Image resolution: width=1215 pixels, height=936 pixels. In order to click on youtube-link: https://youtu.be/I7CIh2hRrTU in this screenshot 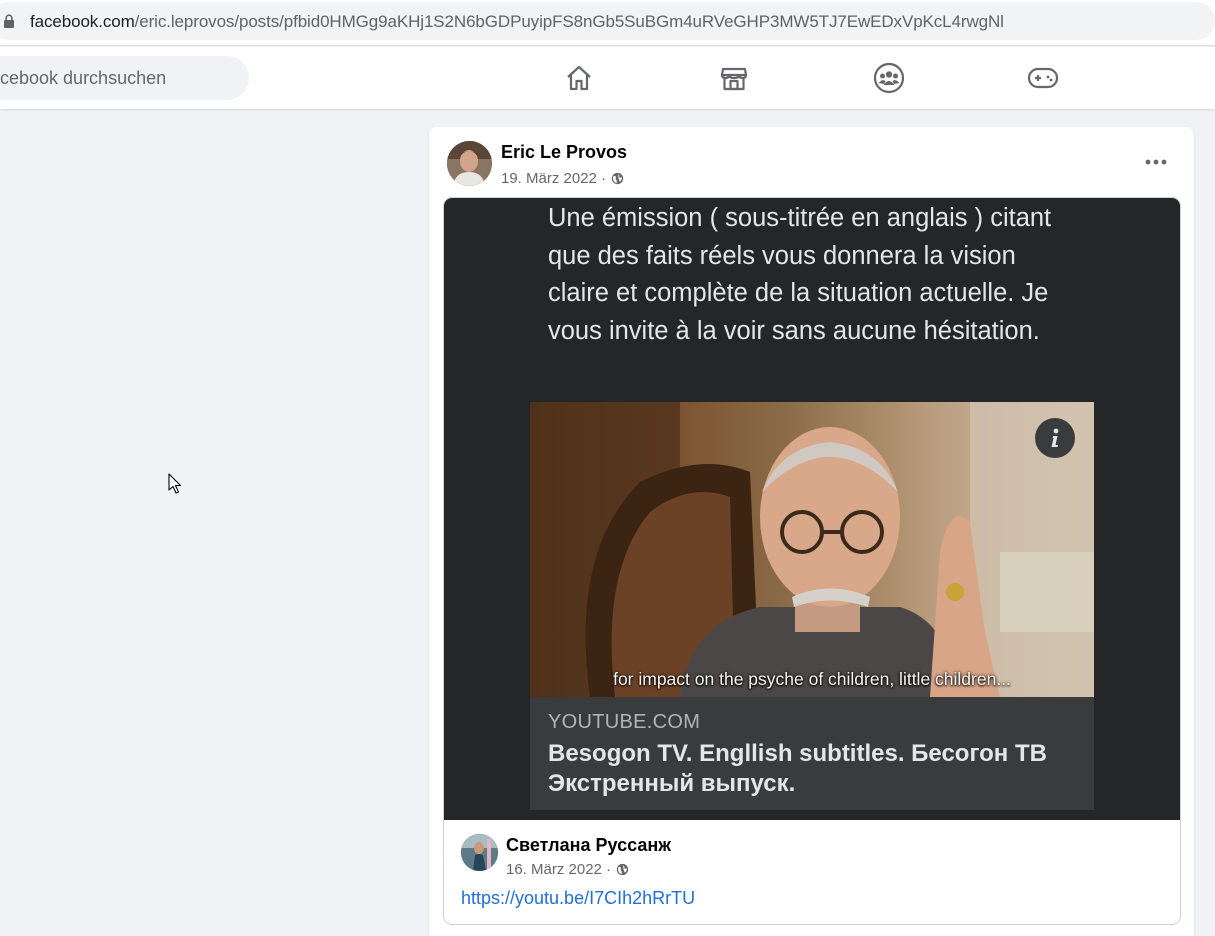, I will do `click(578, 898)`.